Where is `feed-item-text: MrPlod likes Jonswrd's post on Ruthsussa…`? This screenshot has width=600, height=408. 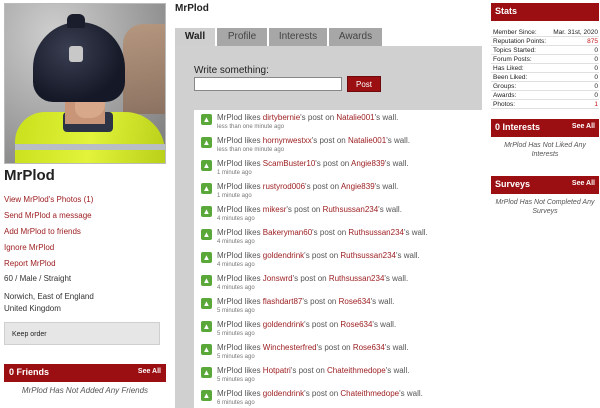
feed-item-text: MrPlod likes Jonswrd's post on Ruthsussa… is located at coordinates (312, 278).